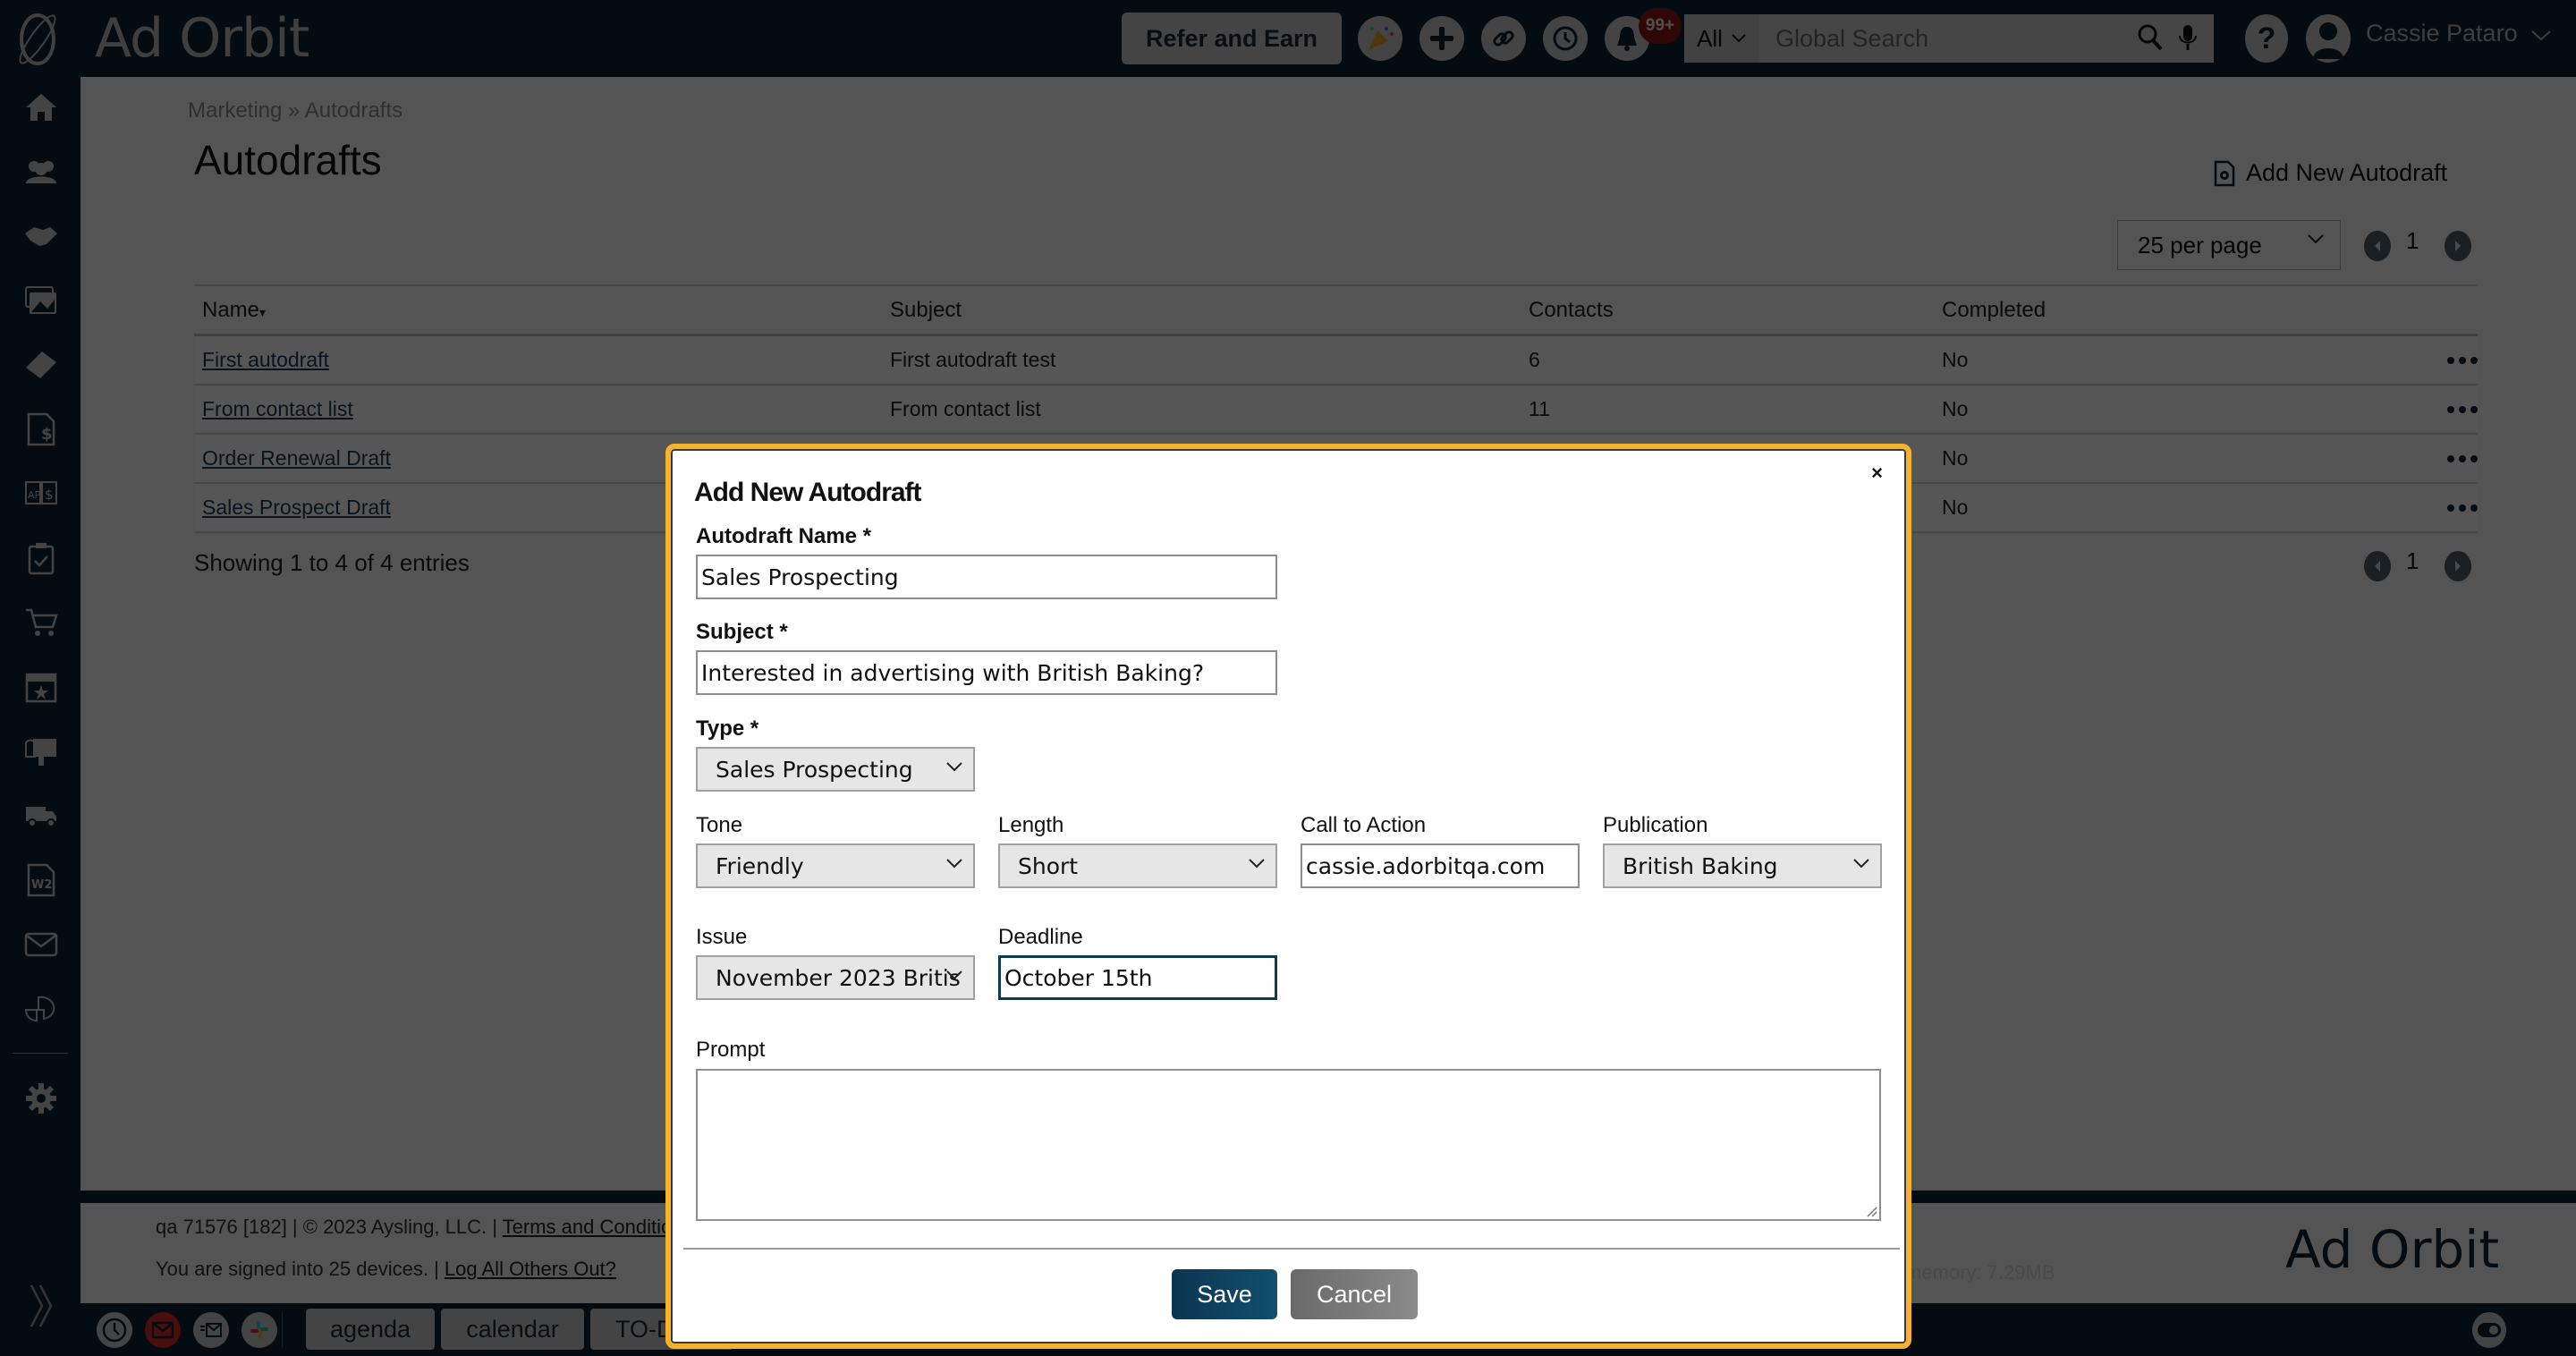 This screenshot has width=2576, height=1356. I want to click on issue-select: November 2023 Britis, so click(835, 977).